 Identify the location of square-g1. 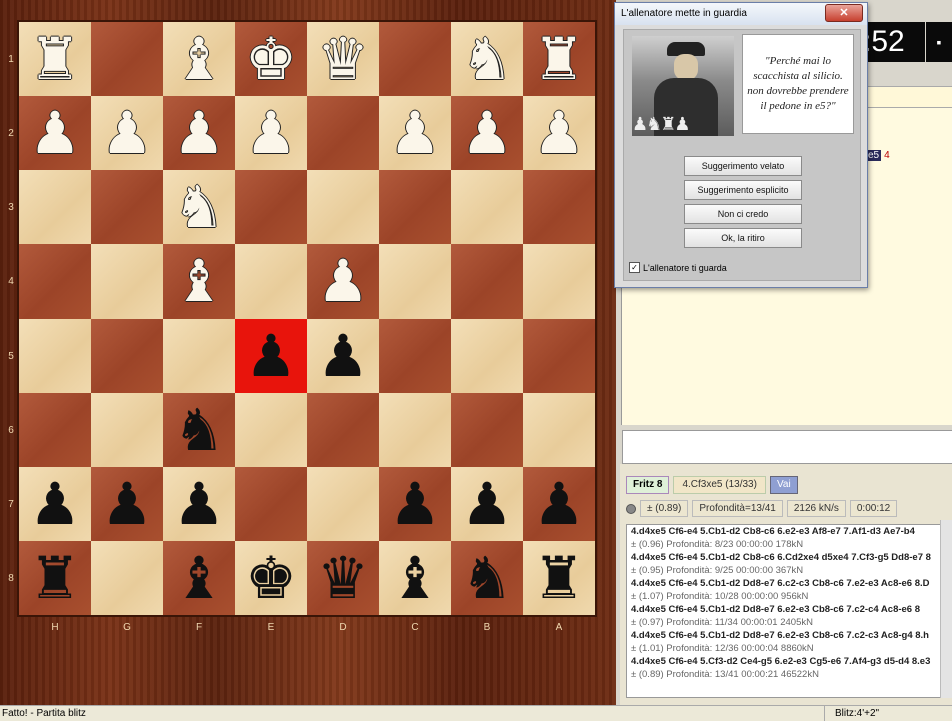
(127, 59).